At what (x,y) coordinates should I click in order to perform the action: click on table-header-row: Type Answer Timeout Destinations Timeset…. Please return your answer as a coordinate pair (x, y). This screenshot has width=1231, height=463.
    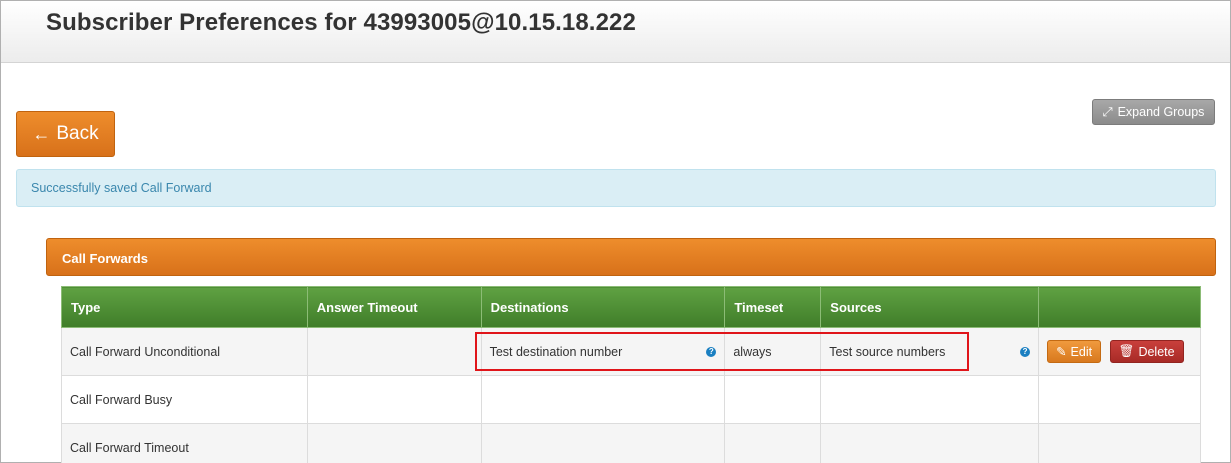
    Looking at the image, I should click on (631, 307).